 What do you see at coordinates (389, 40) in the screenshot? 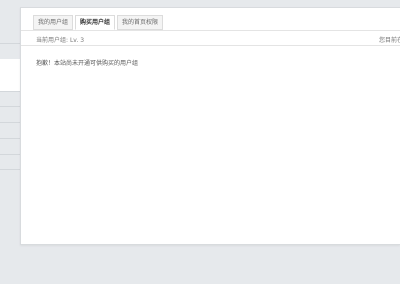
I see `current-status-text: 您目前在` at bounding box center [389, 40].